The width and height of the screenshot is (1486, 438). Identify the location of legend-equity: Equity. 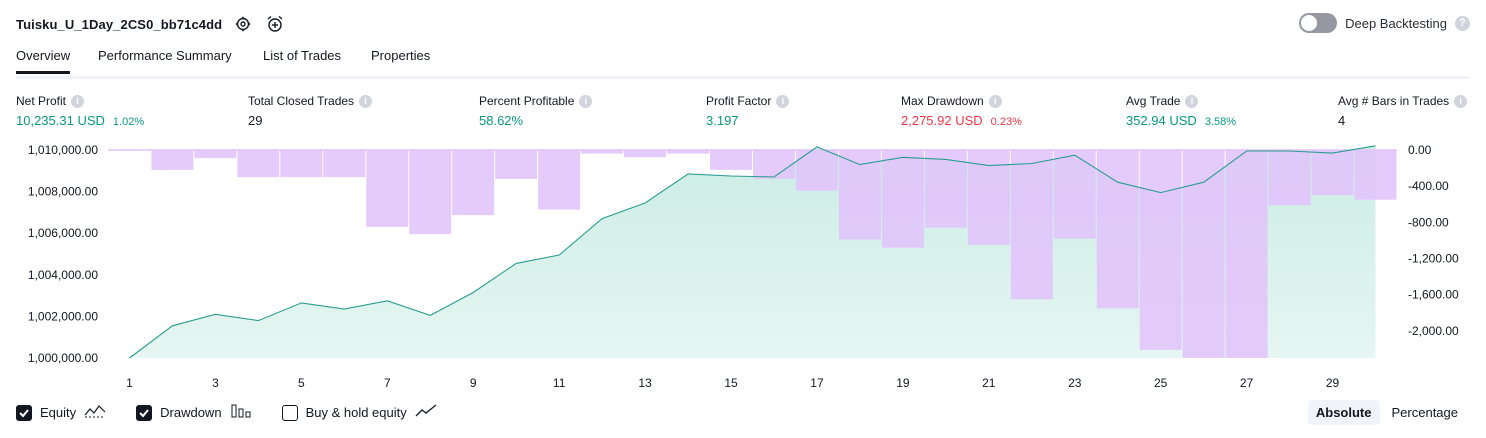
(61, 412).